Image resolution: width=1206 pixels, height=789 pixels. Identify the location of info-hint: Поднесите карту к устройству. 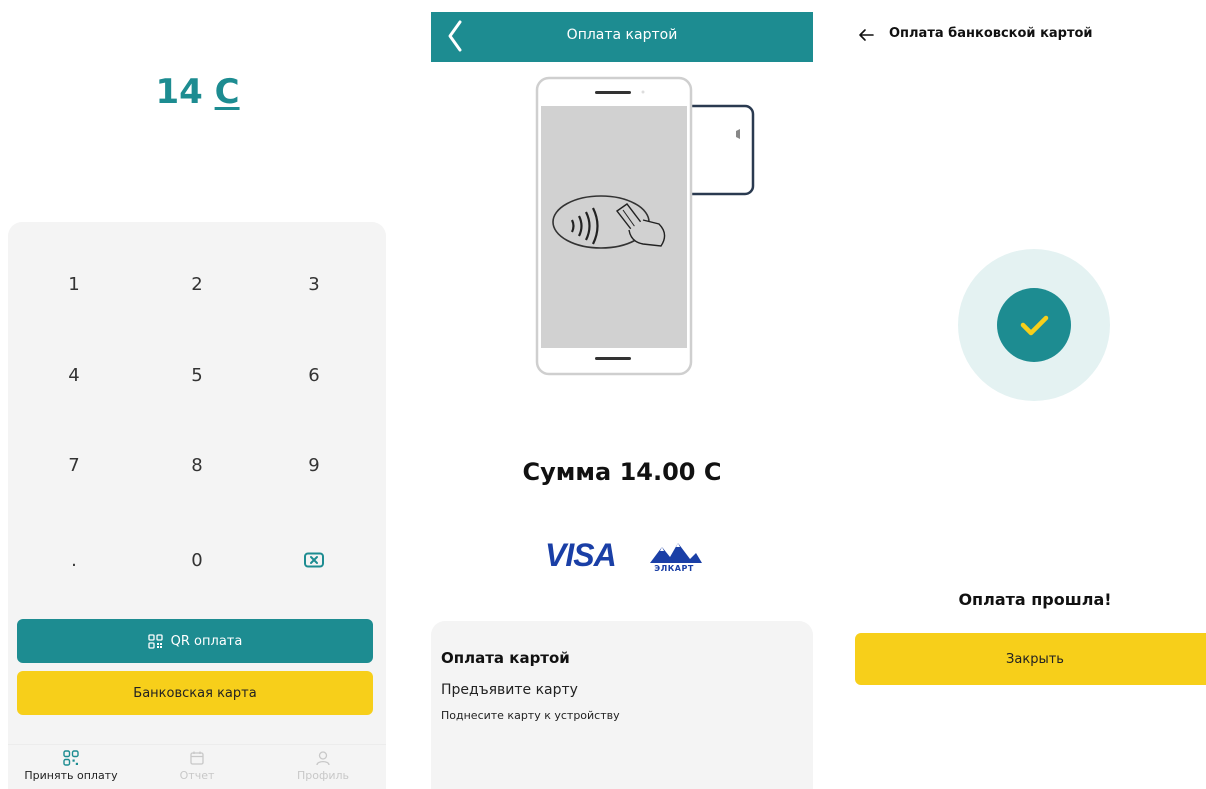
(530, 715).